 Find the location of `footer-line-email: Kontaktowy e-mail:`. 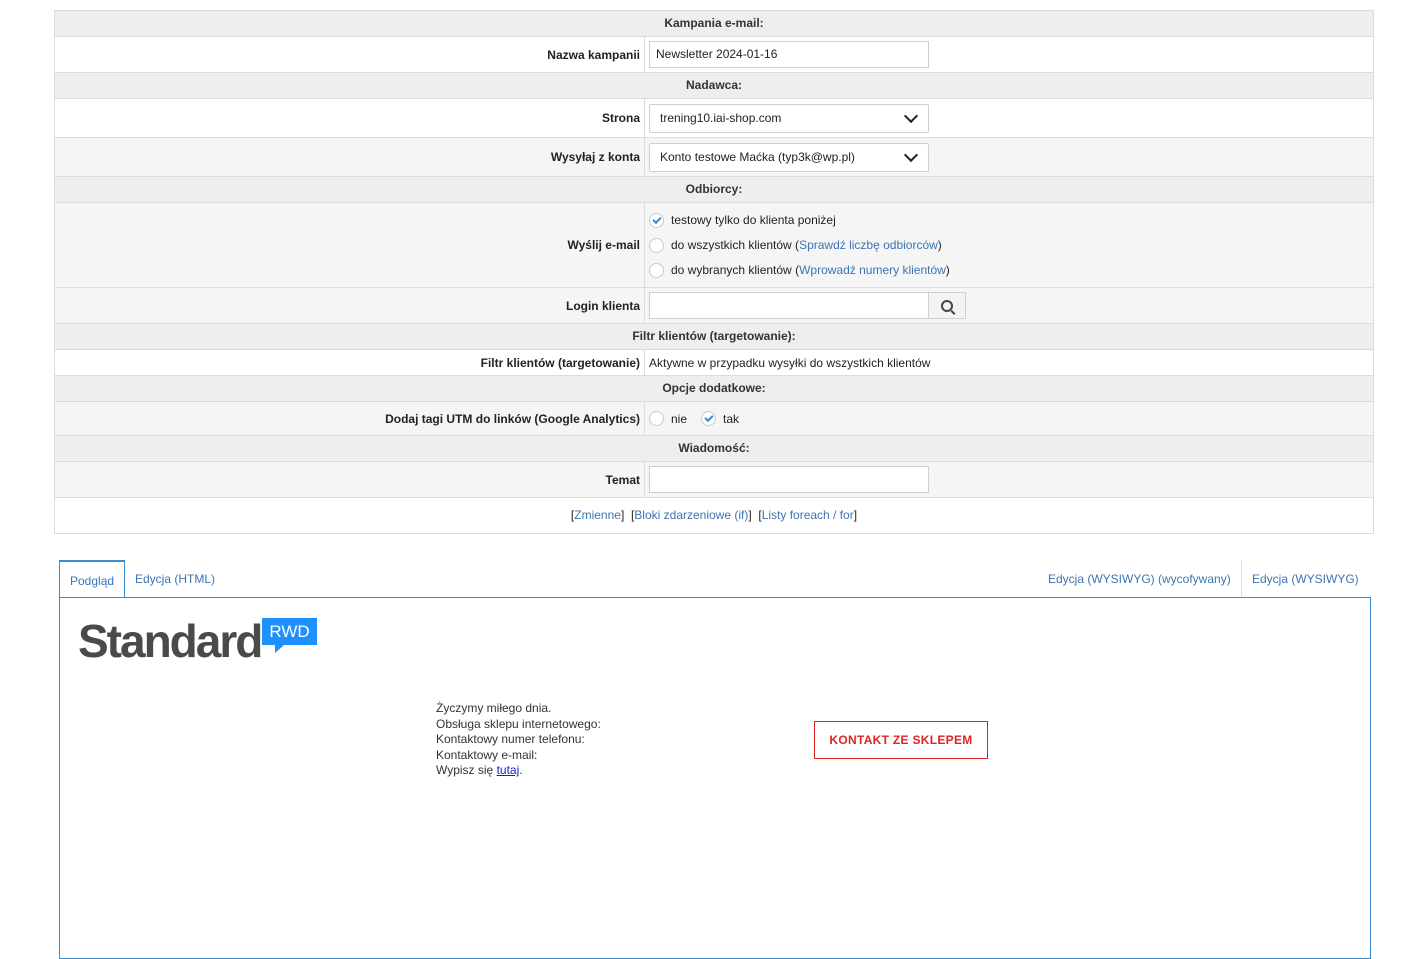

footer-line-email: Kontaktowy e-mail: is located at coordinates (487, 754).